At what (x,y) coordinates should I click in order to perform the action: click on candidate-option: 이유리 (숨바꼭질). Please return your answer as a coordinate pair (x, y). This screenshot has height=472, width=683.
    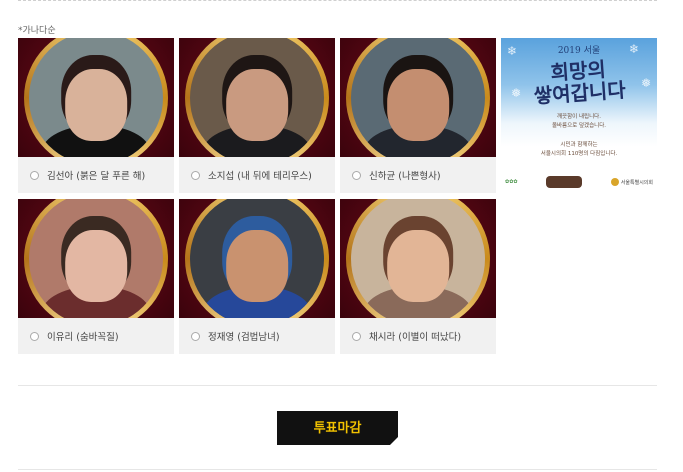
    Looking at the image, I should click on (96, 336).